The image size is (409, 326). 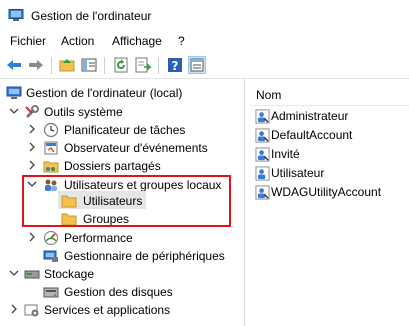 What do you see at coordinates (268, 95) in the screenshot?
I see `column-header-name: Nom` at bounding box center [268, 95].